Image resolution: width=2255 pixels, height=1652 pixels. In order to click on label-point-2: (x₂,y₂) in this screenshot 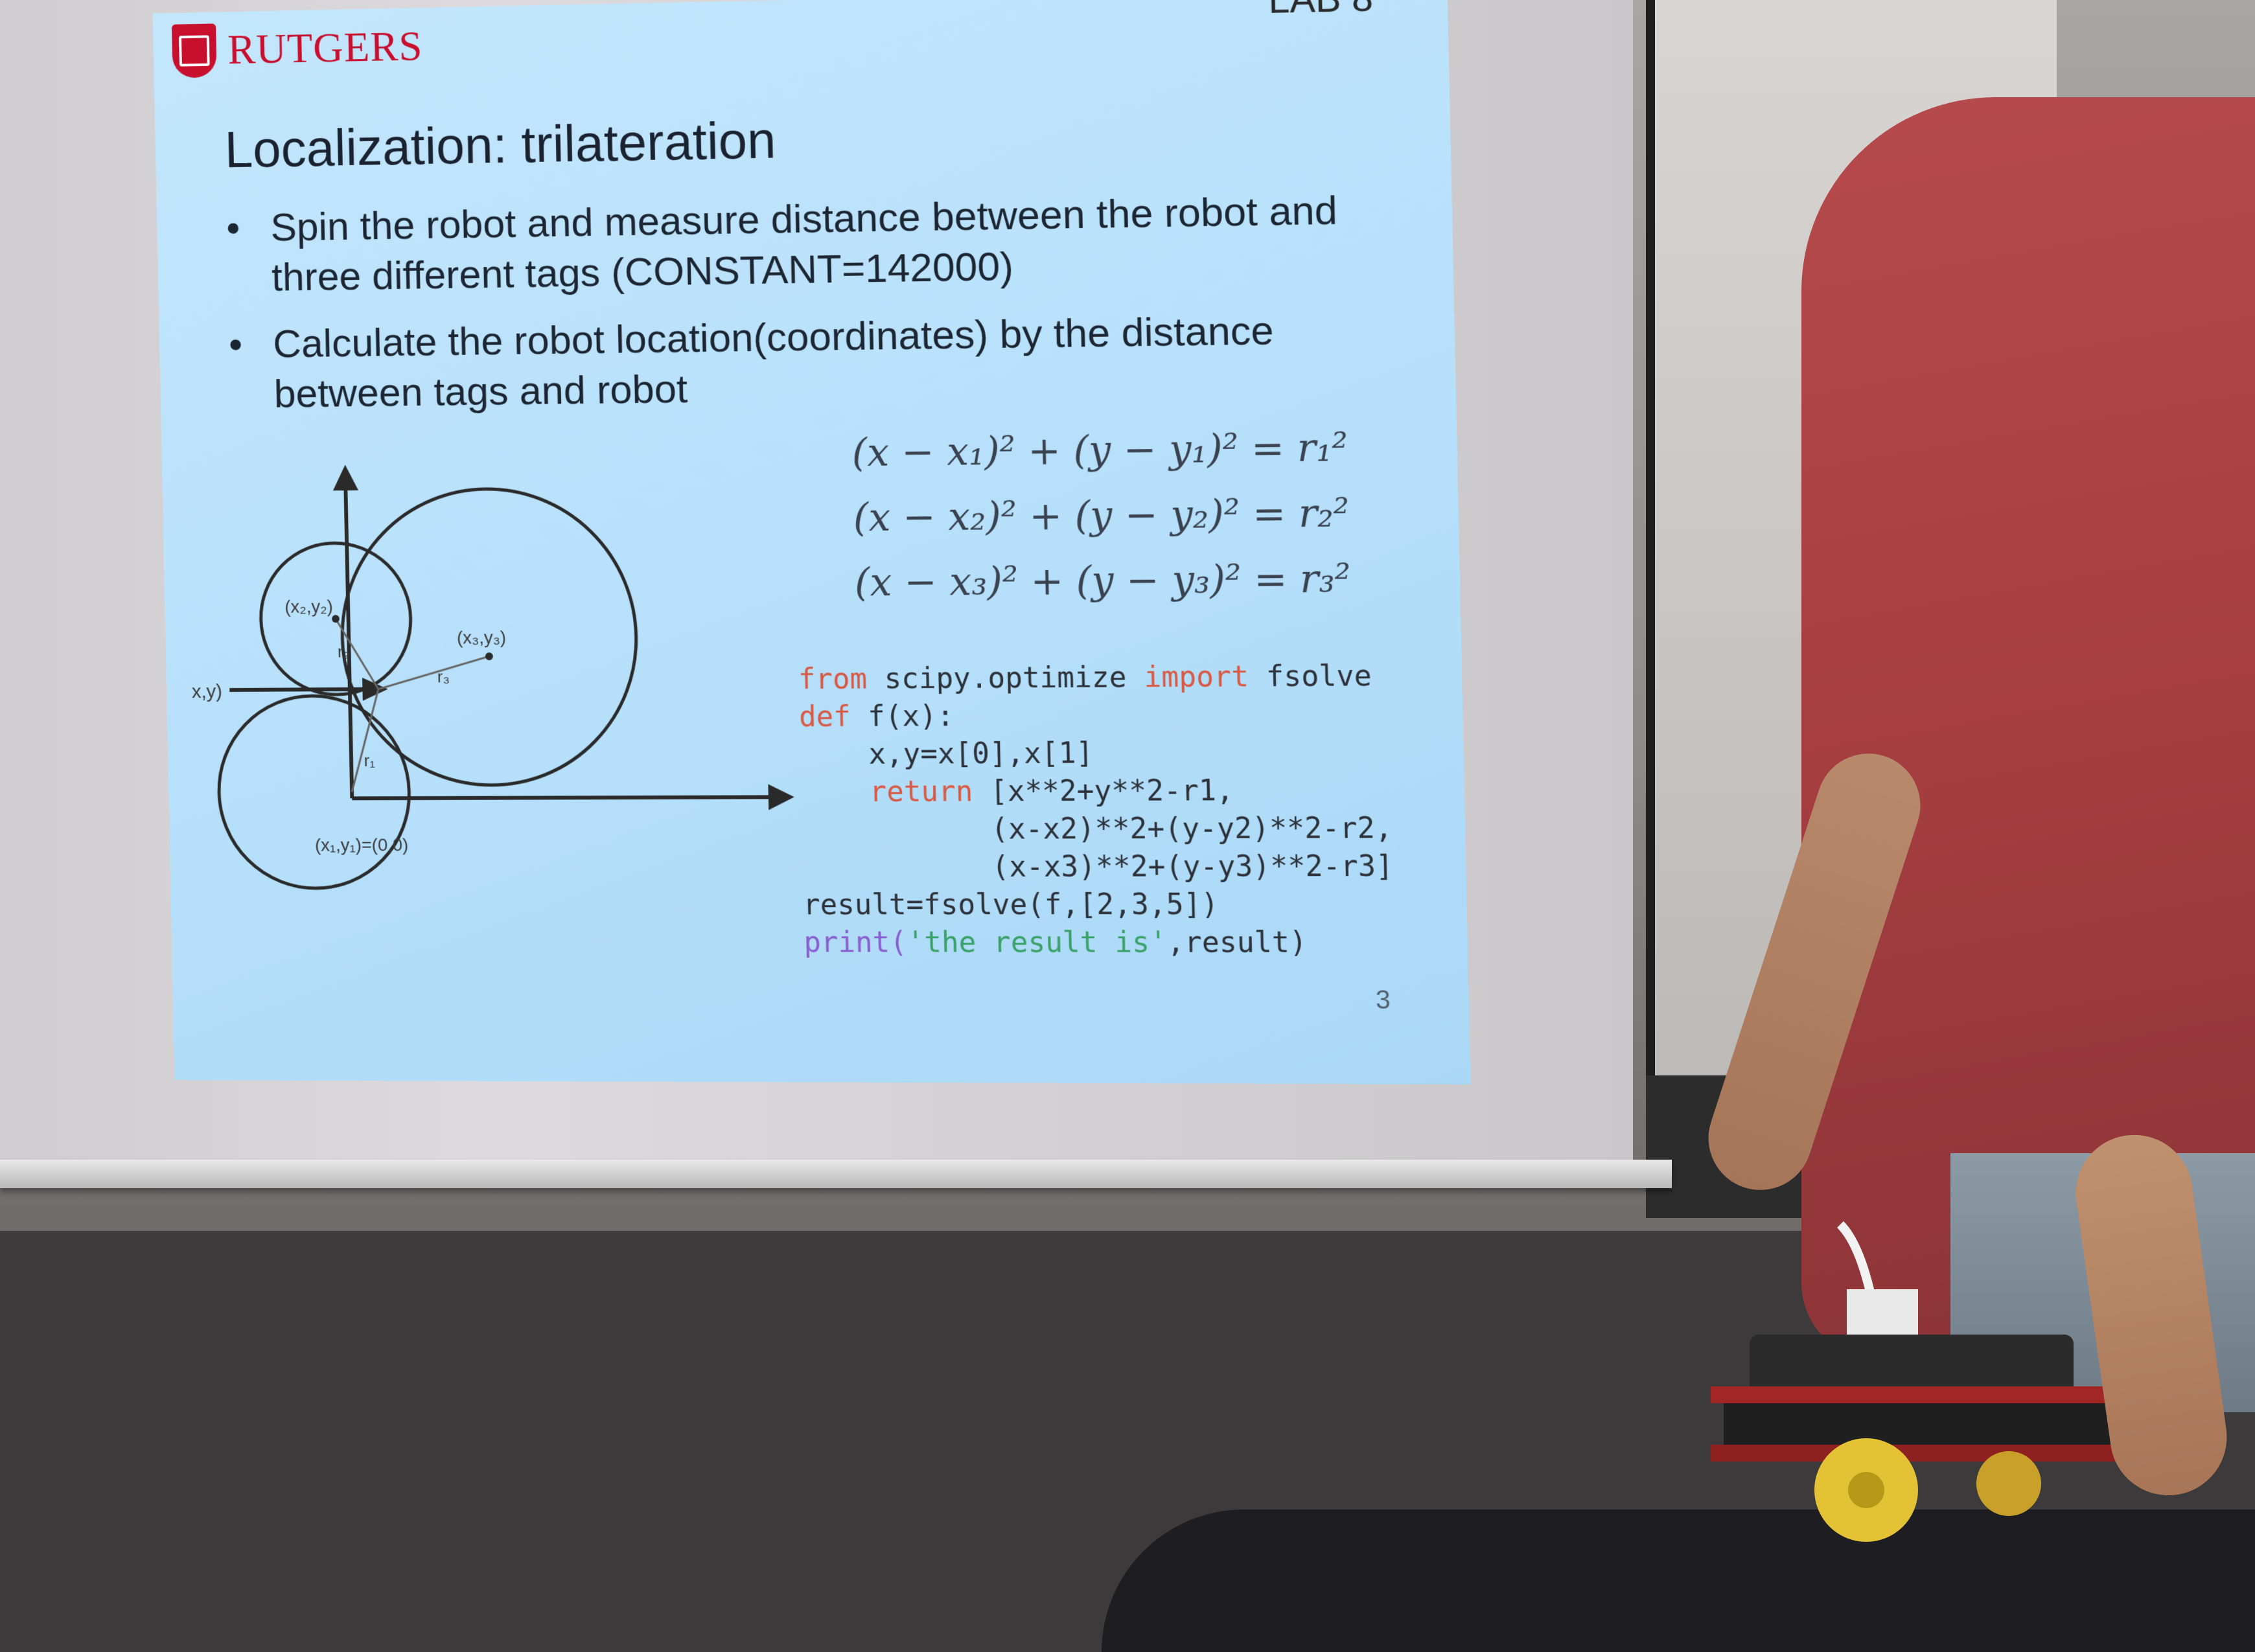, I will do `click(308, 606)`.